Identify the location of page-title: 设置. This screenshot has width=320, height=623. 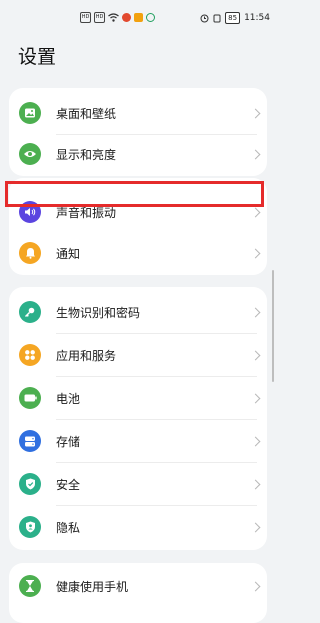
(37, 57).